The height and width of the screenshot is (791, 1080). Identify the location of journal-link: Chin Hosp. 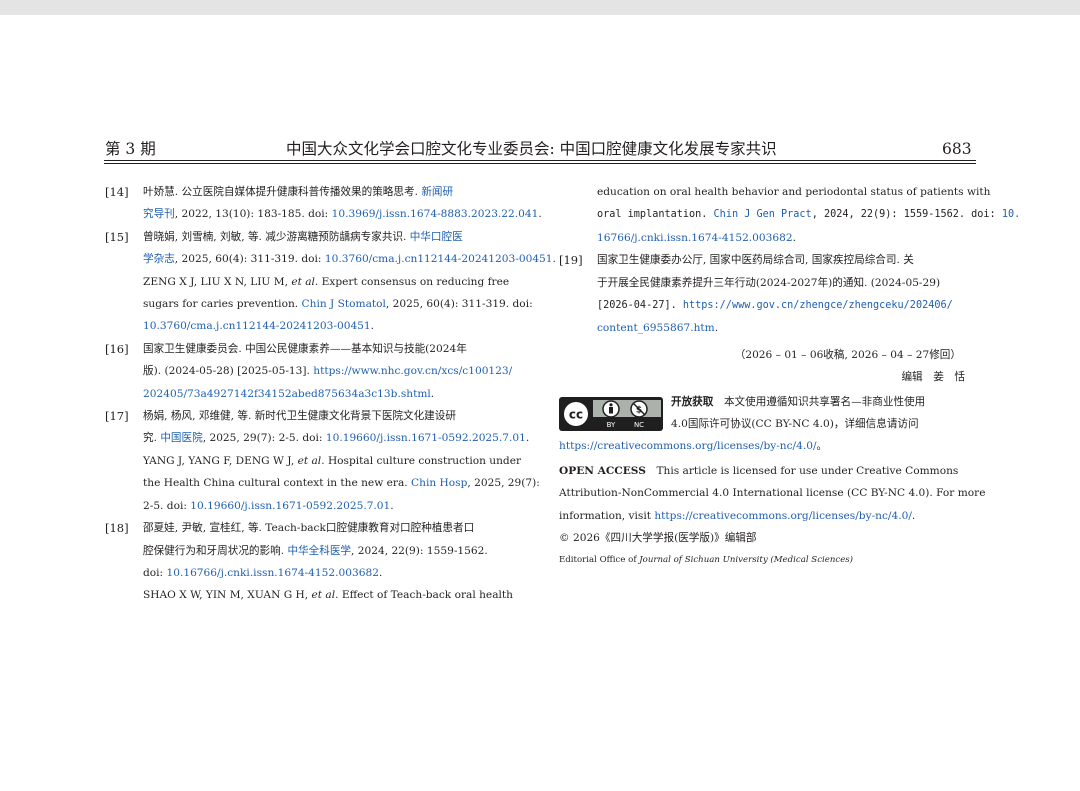
(439, 483).